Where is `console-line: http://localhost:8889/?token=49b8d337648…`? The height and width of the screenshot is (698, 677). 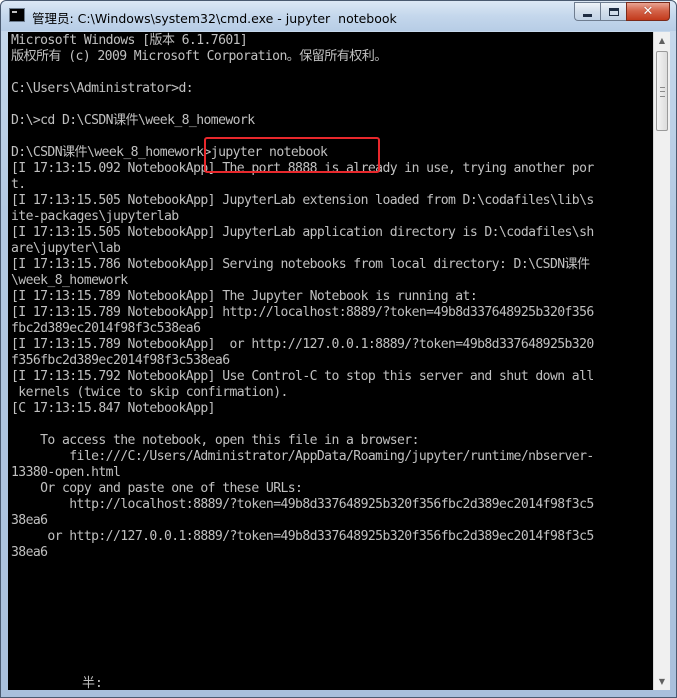 console-line: http://localhost:8889/?token=49b8d337648… is located at coordinates (302, 504).